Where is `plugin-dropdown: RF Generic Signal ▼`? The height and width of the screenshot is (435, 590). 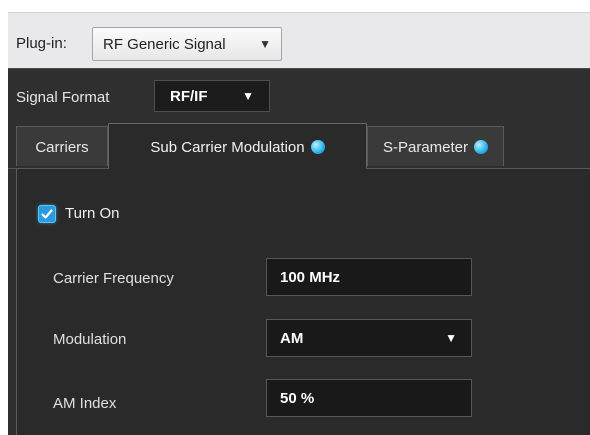
plugin-dropdown: RF Generic Signal ▼ is located at coordinates (187, 44).